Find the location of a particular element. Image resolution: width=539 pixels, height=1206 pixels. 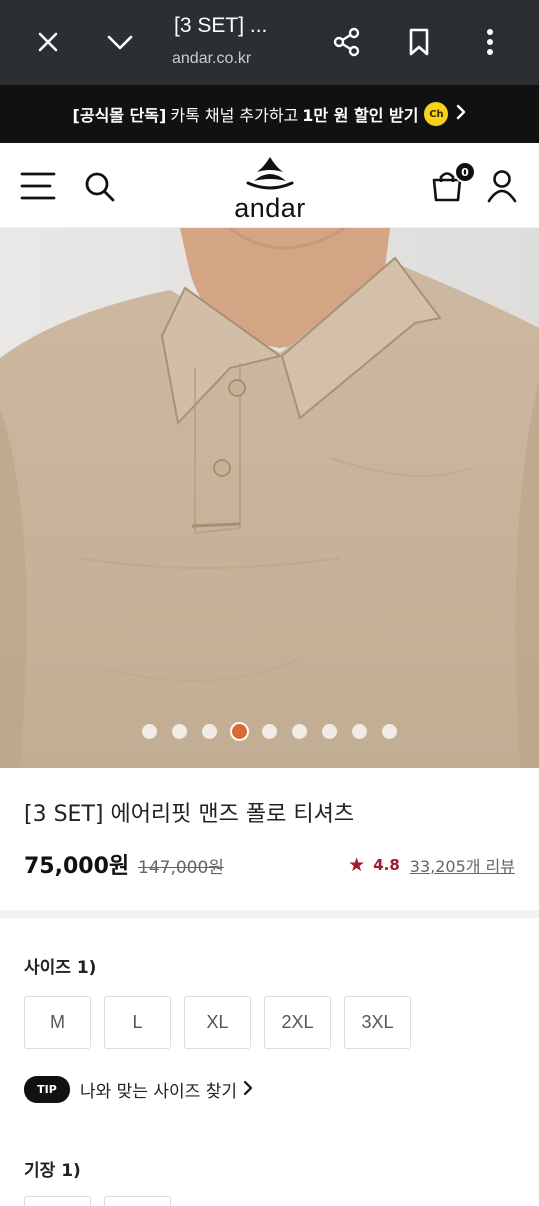

share-icon is located at coordinates (347, 42).